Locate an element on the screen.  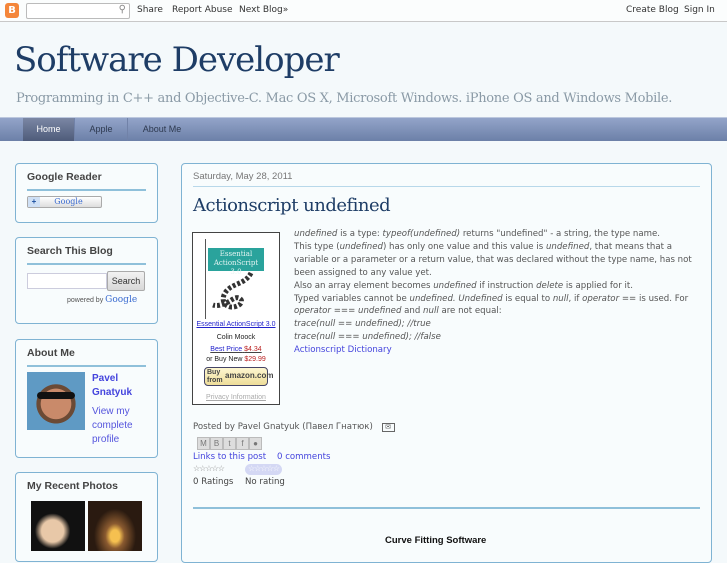
privacy-link: Privacy Information is located at coordinates (236, 397).